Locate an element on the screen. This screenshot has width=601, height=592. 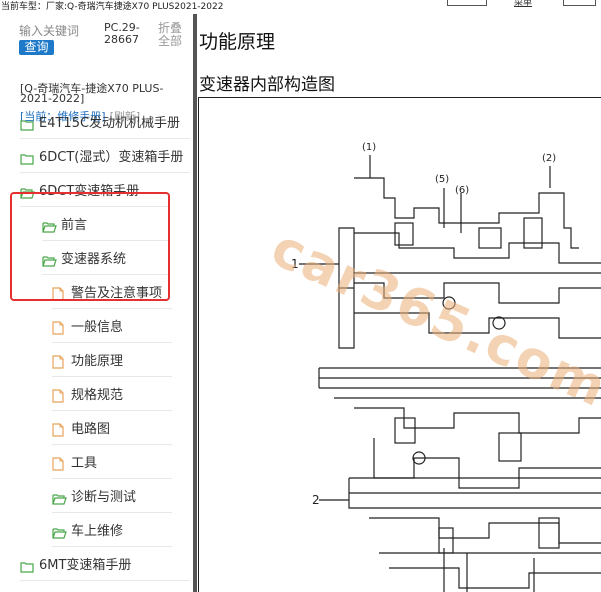
callout-2: (2) is located at coordinates (549, 158).